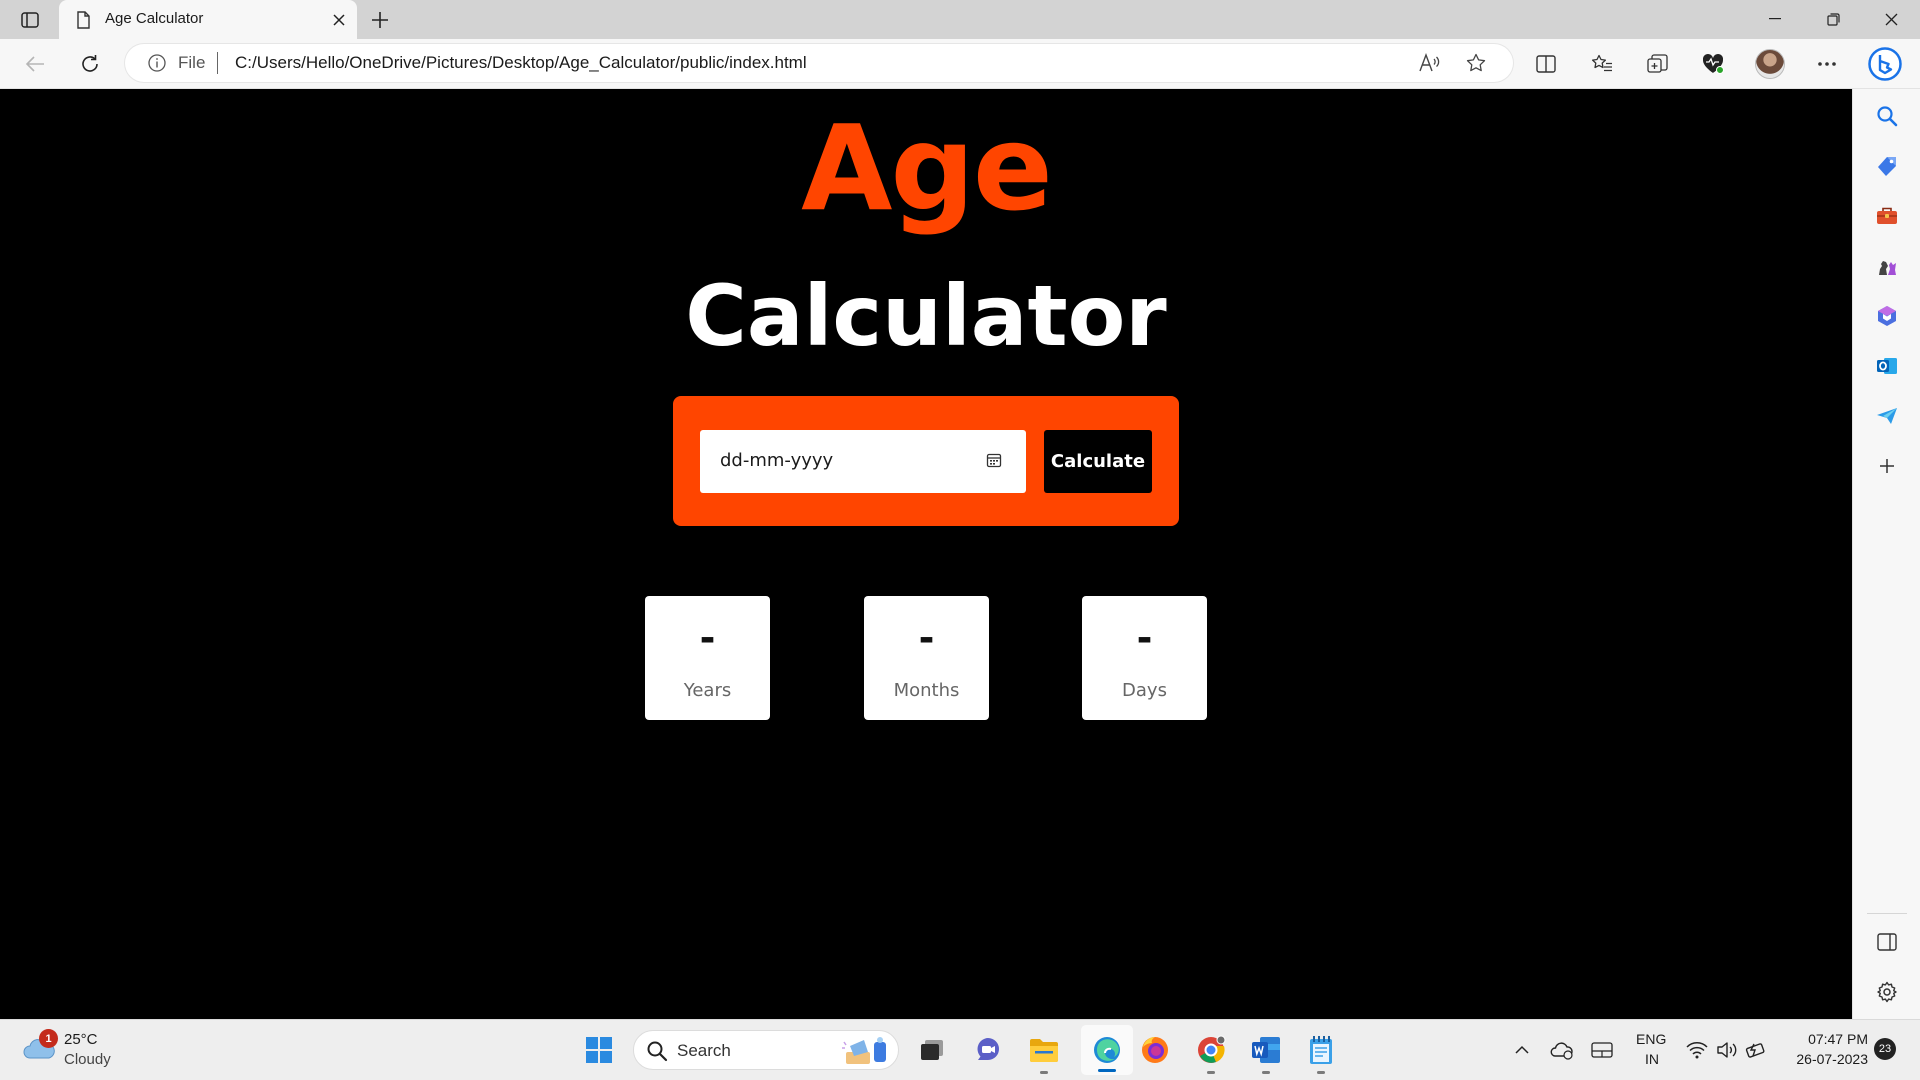 This screenshot has width=1920, height=1080. Describe the element at coordinates (1727, 1050) in the screenshot. I see `volume-icon` at that location.